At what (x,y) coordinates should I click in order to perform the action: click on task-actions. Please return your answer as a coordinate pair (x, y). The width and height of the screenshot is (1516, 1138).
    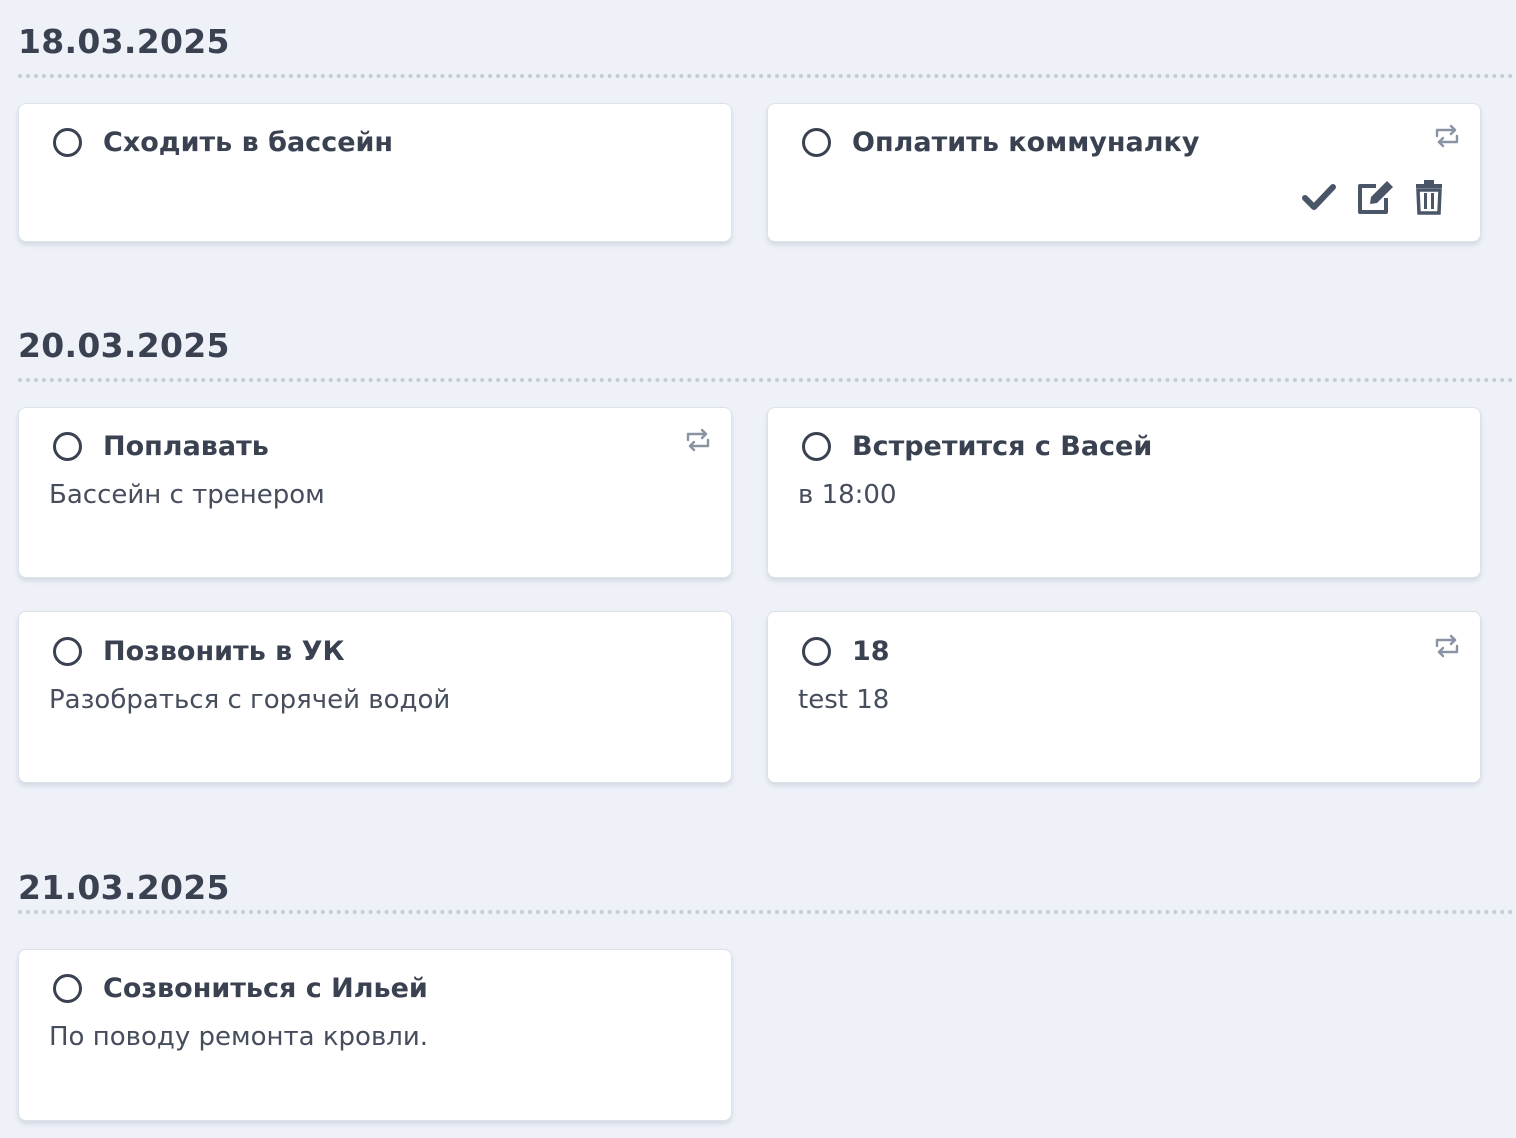
    Looking at the image, I should click on (1364, 197).